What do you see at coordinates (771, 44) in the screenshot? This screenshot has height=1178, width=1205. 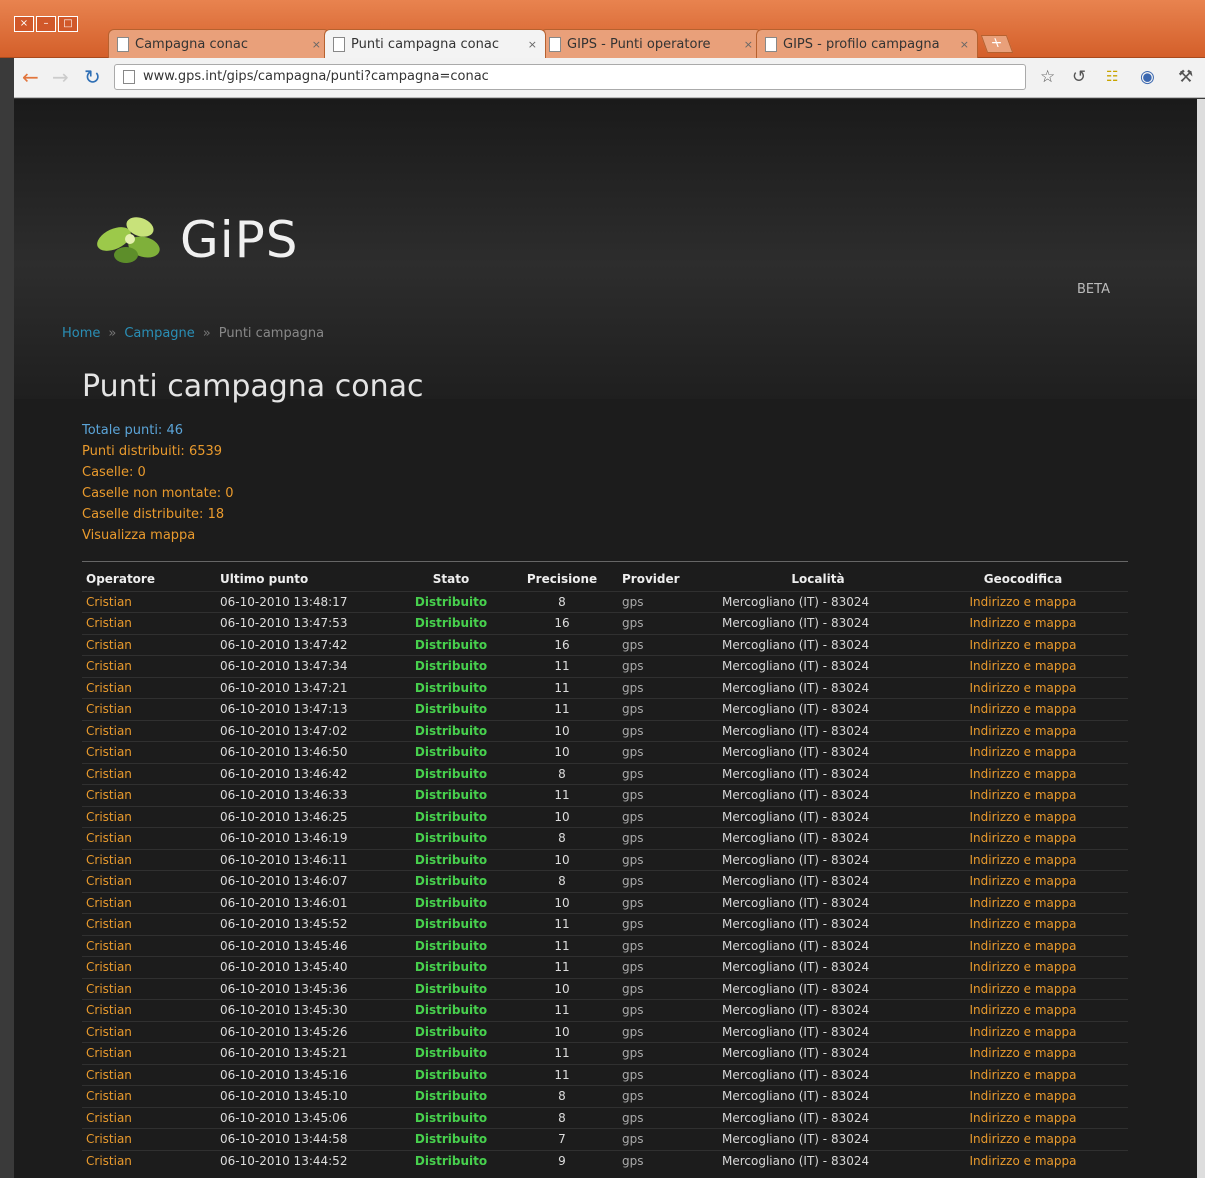 I see `page-icon` at bounding box center [771, 44].